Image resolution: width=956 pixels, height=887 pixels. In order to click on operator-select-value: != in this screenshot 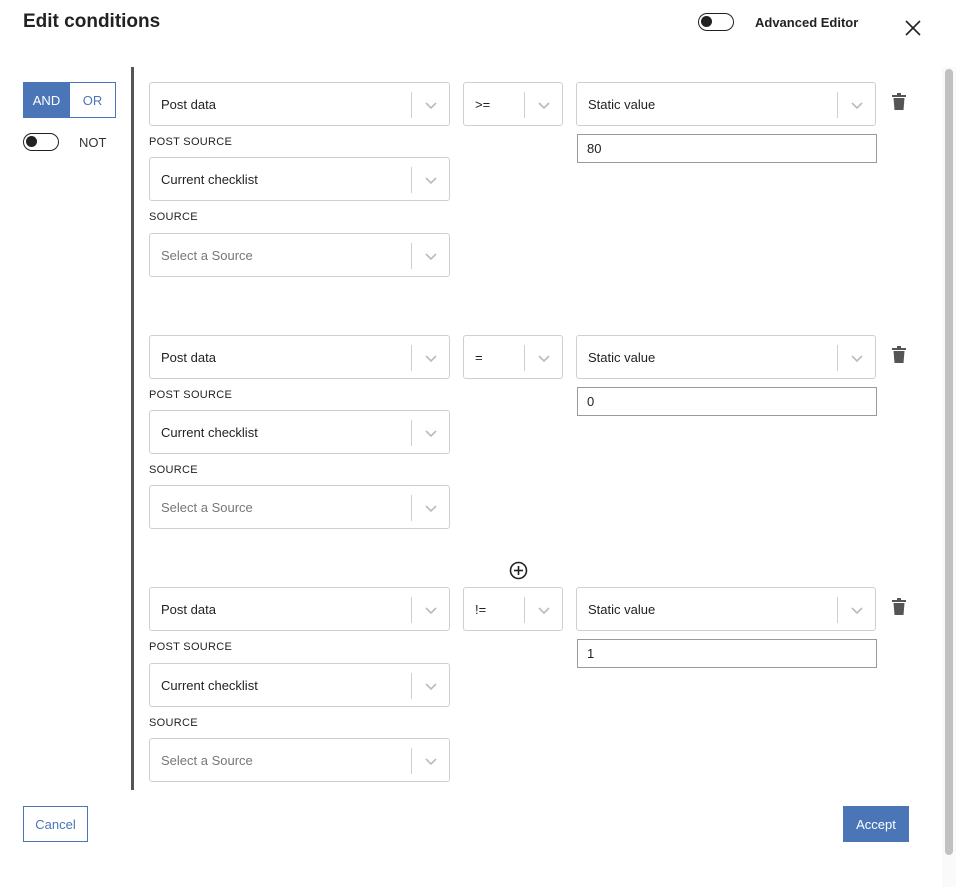, I will do `click(481, 609)`.